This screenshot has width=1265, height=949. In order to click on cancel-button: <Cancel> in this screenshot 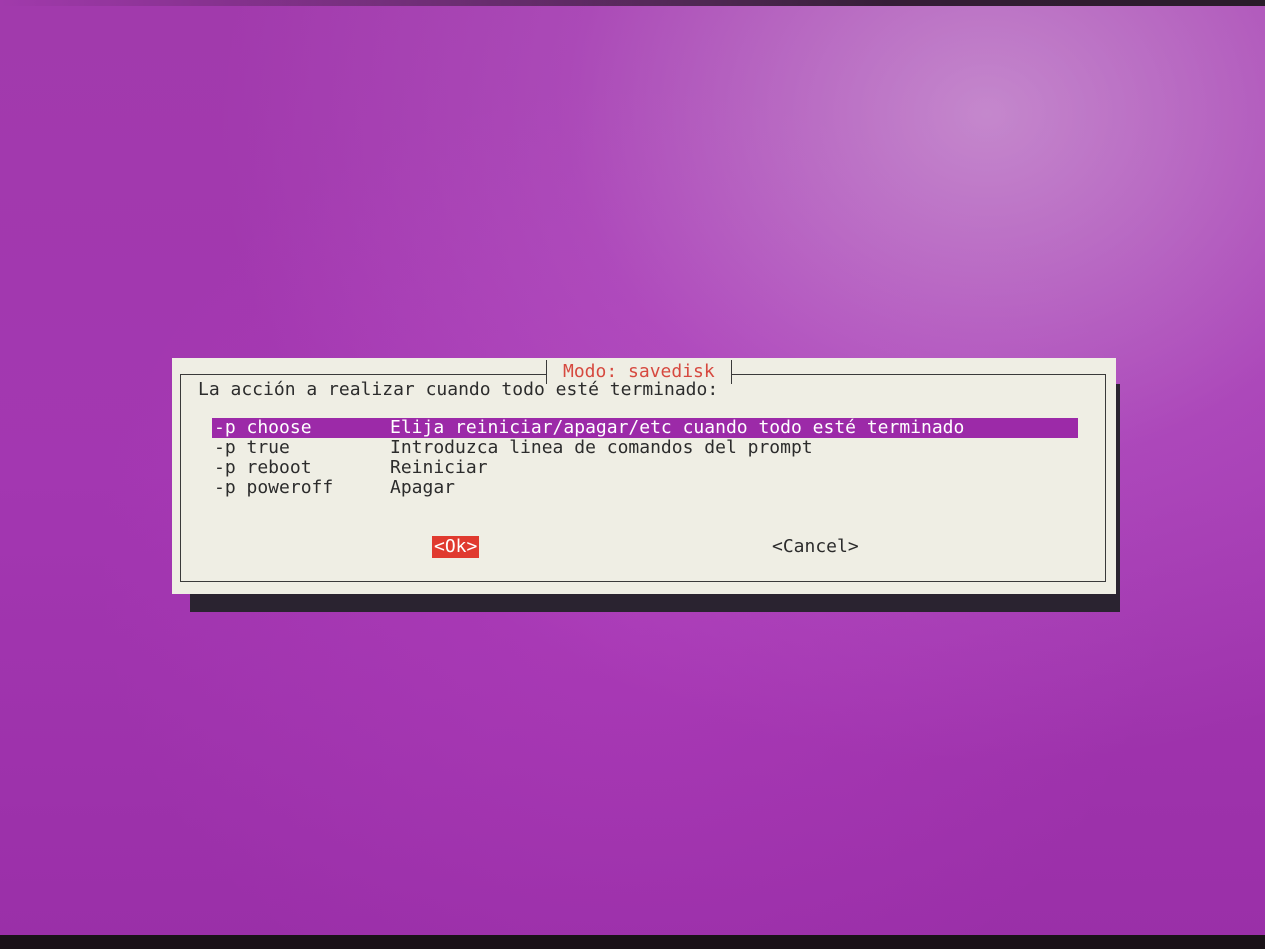, I will do `click(815, 547)`.